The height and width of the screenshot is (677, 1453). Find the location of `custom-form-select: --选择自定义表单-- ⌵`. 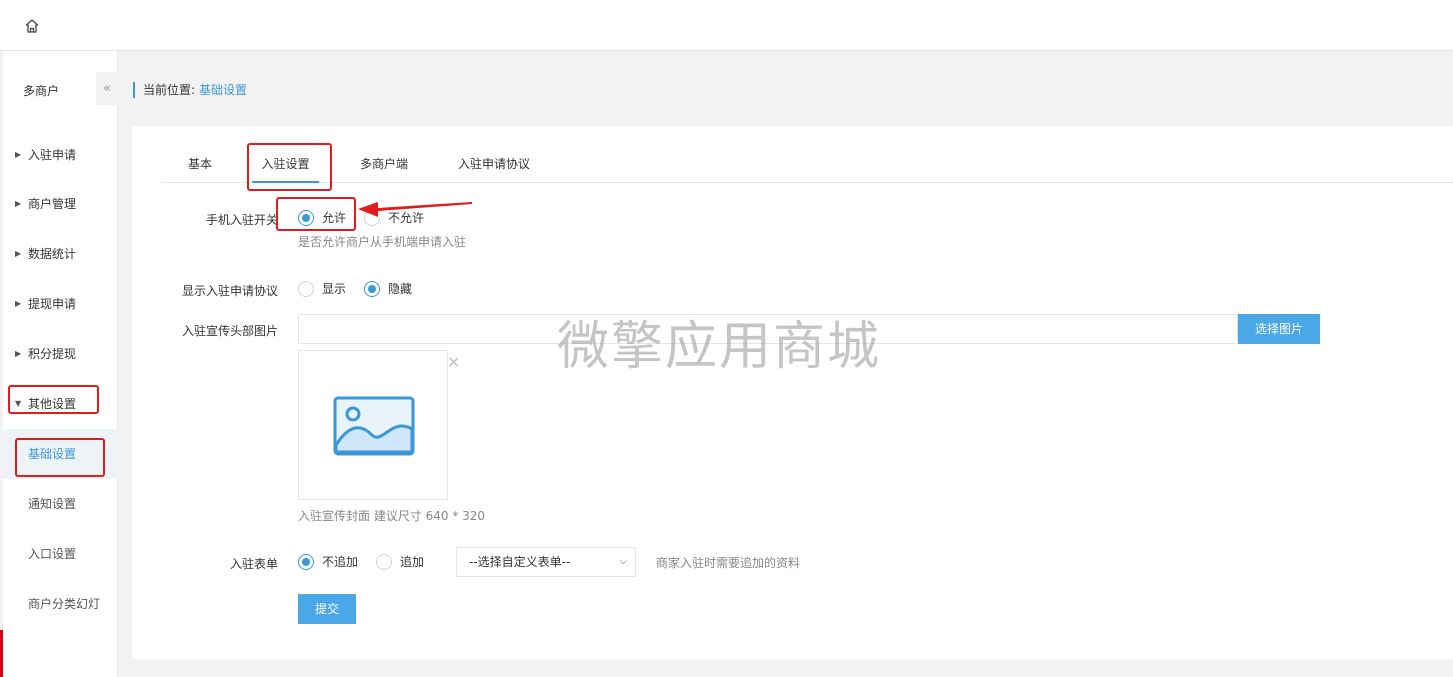

custom-form-select: --选择自定义表单-- ⌵ is located at coordinates (546, 562).